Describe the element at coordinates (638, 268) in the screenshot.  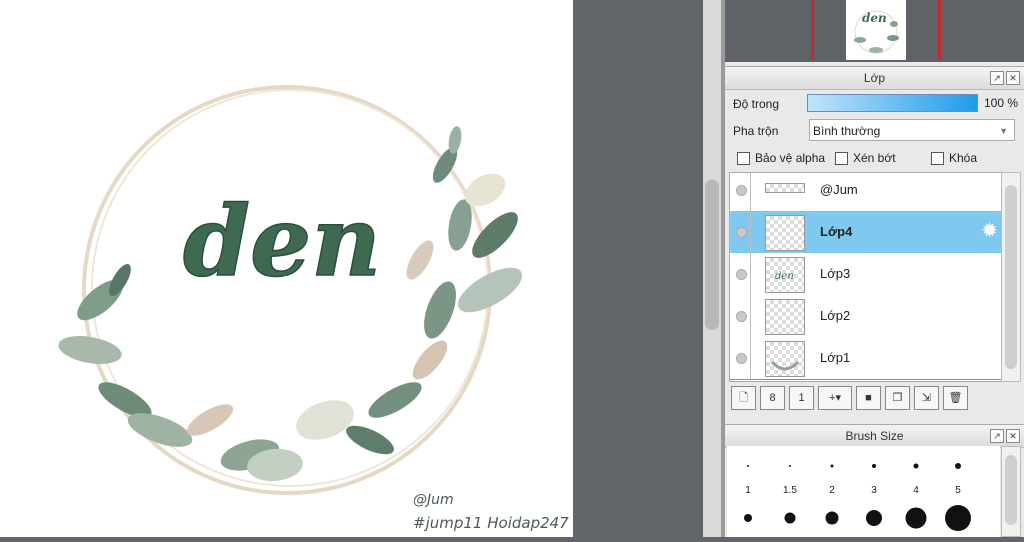
I see `workspace-background` at that location.